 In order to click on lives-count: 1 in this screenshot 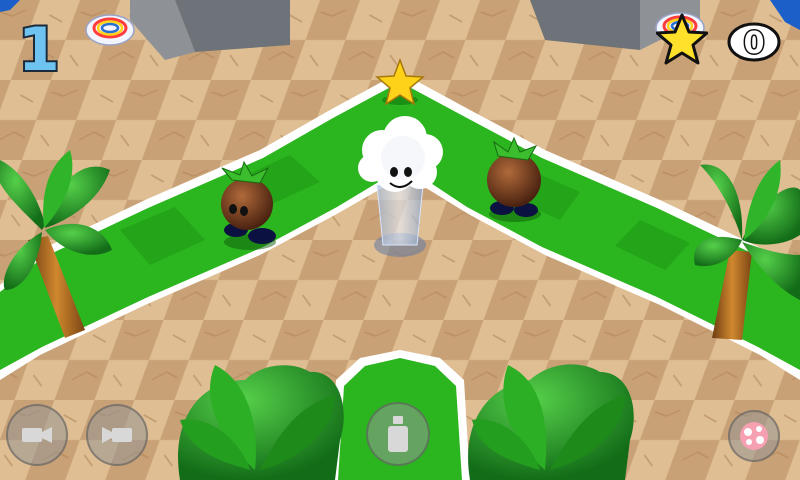, I will do `click(39, 45)`.